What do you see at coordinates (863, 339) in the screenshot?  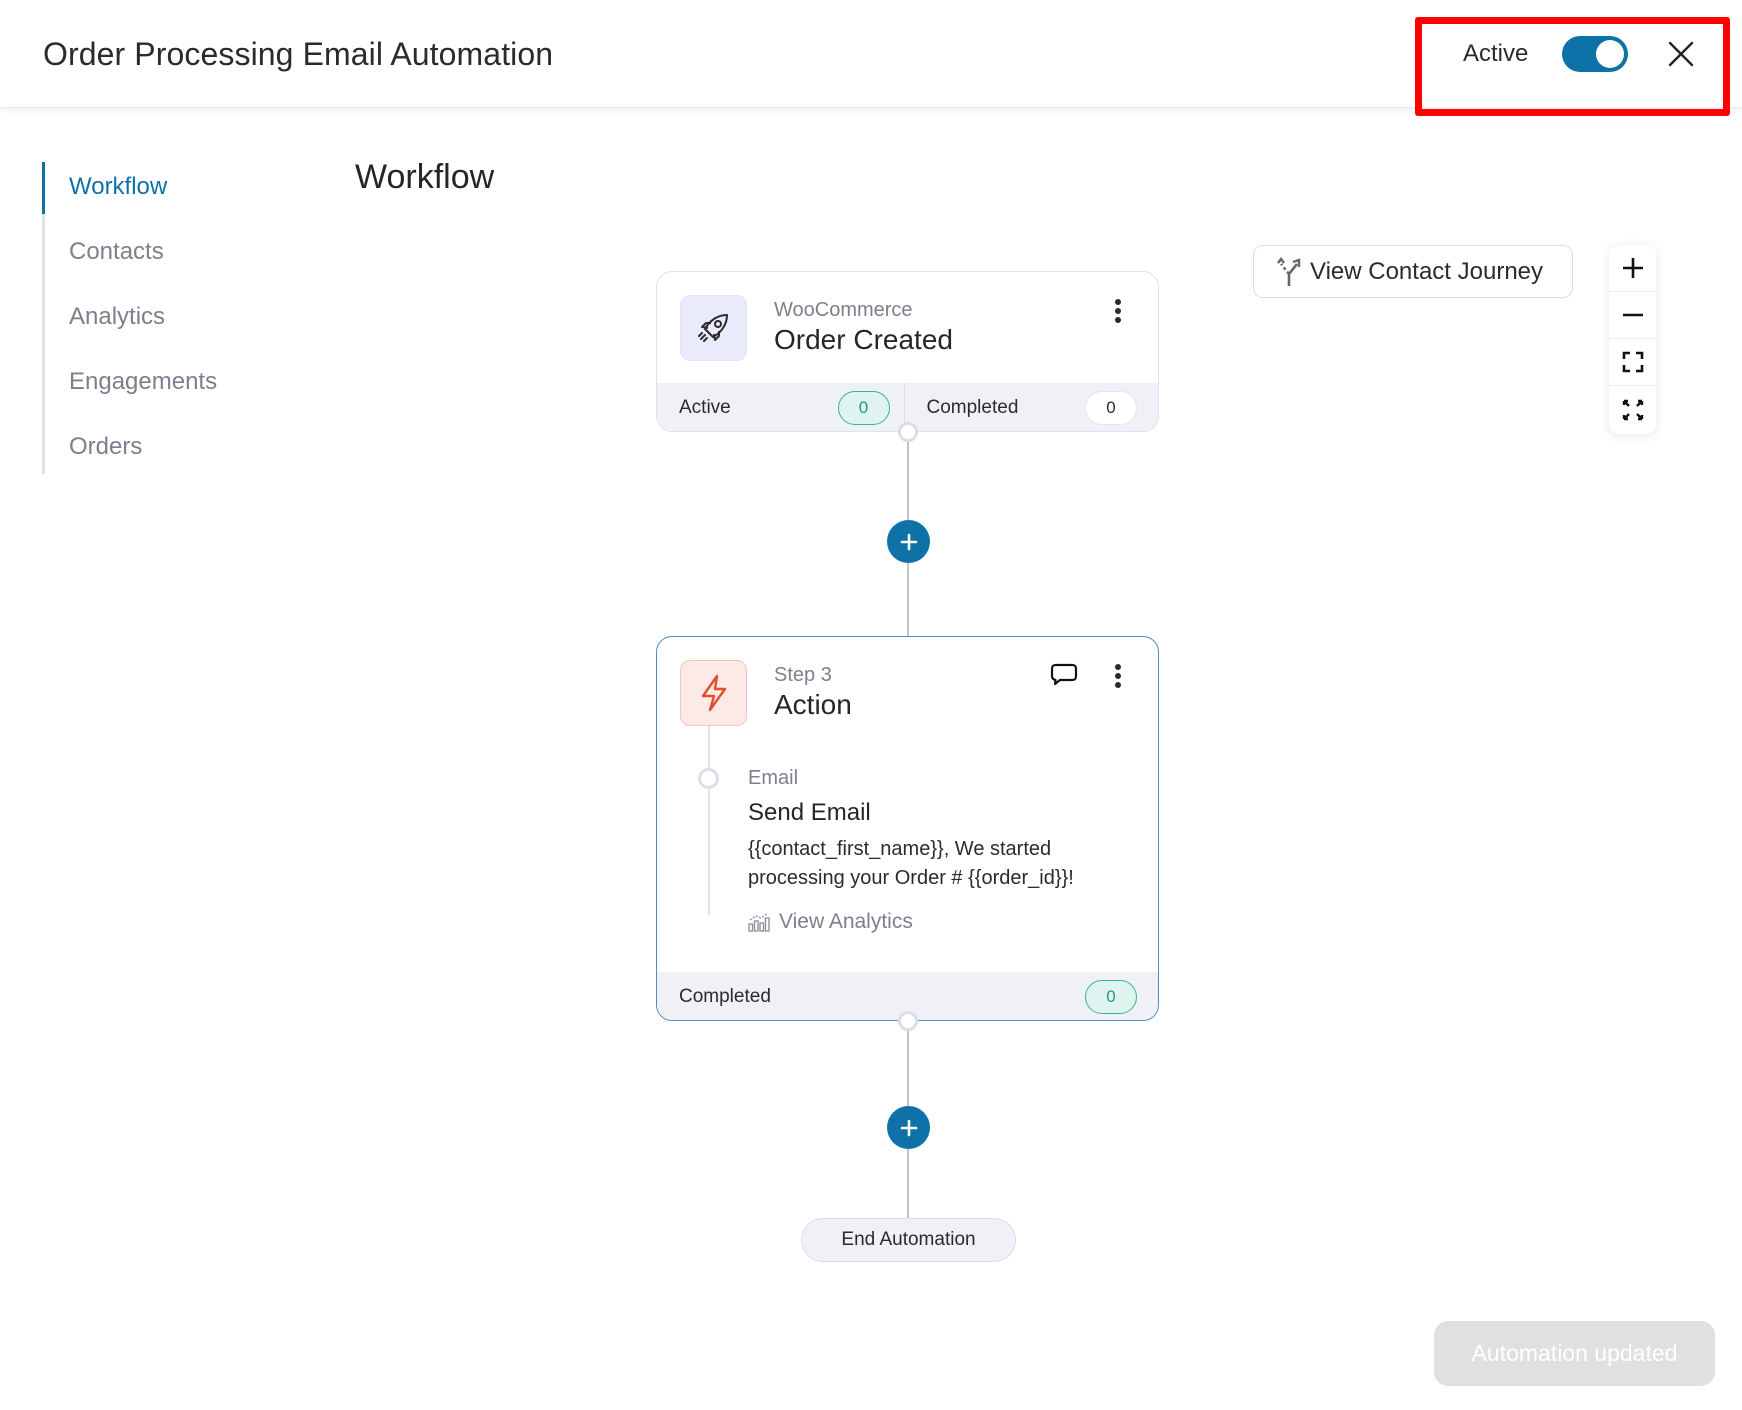 I see `trigger-title: Order Created` at bounding box center [863, 339].